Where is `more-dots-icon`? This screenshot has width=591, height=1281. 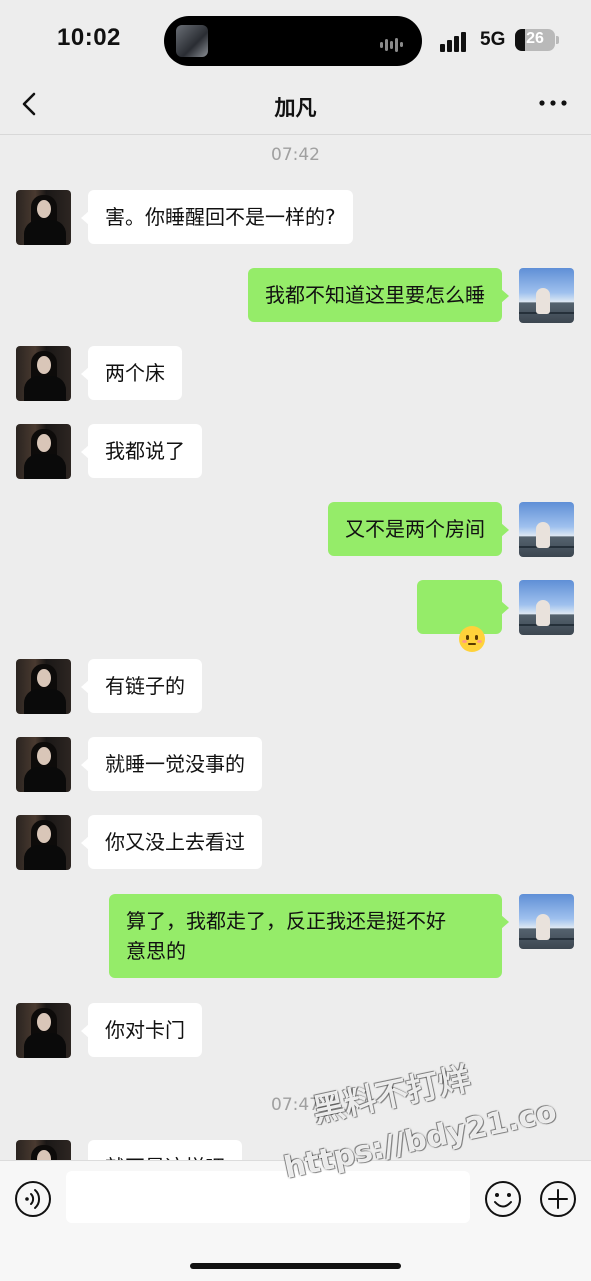
more-dots-icon is located at coordinates (553, 103).